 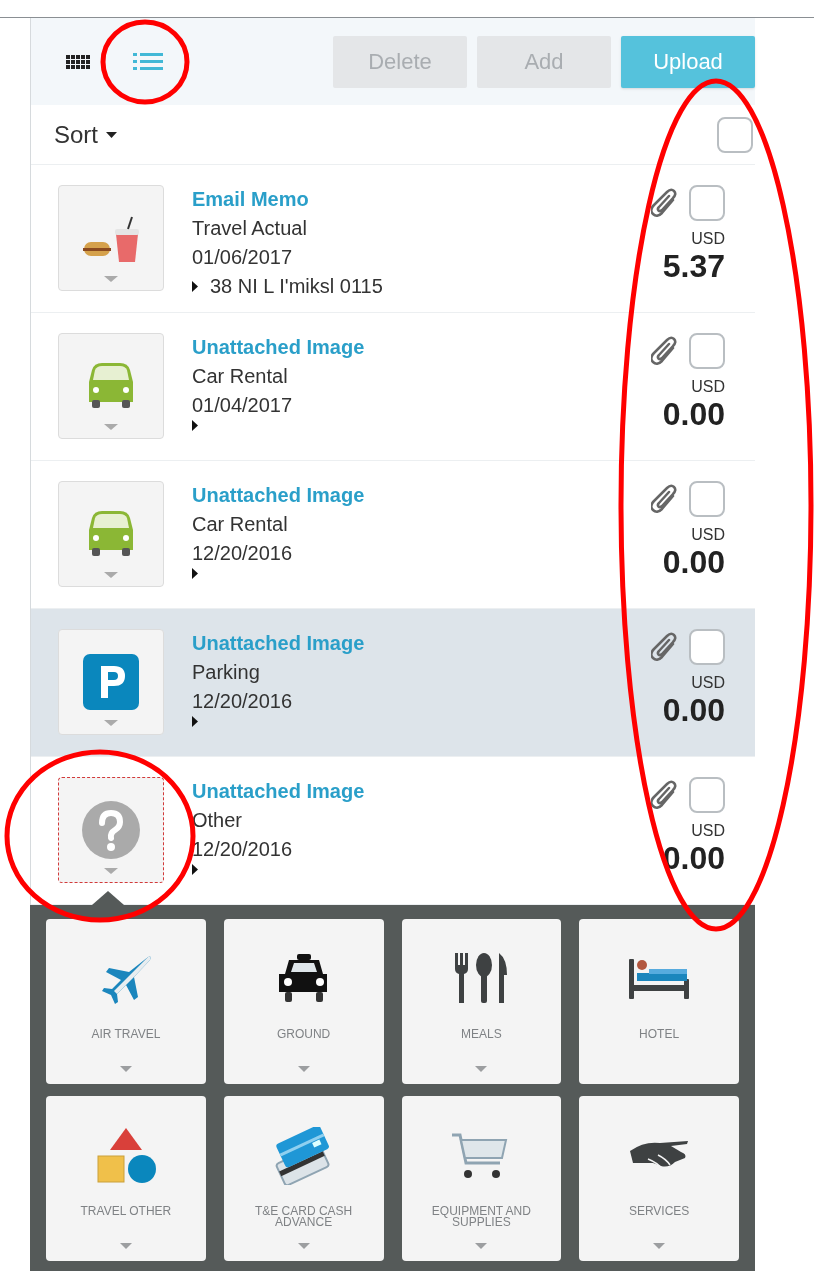 I want to click on category-label: GROUND, so click(x=303, y=1034).